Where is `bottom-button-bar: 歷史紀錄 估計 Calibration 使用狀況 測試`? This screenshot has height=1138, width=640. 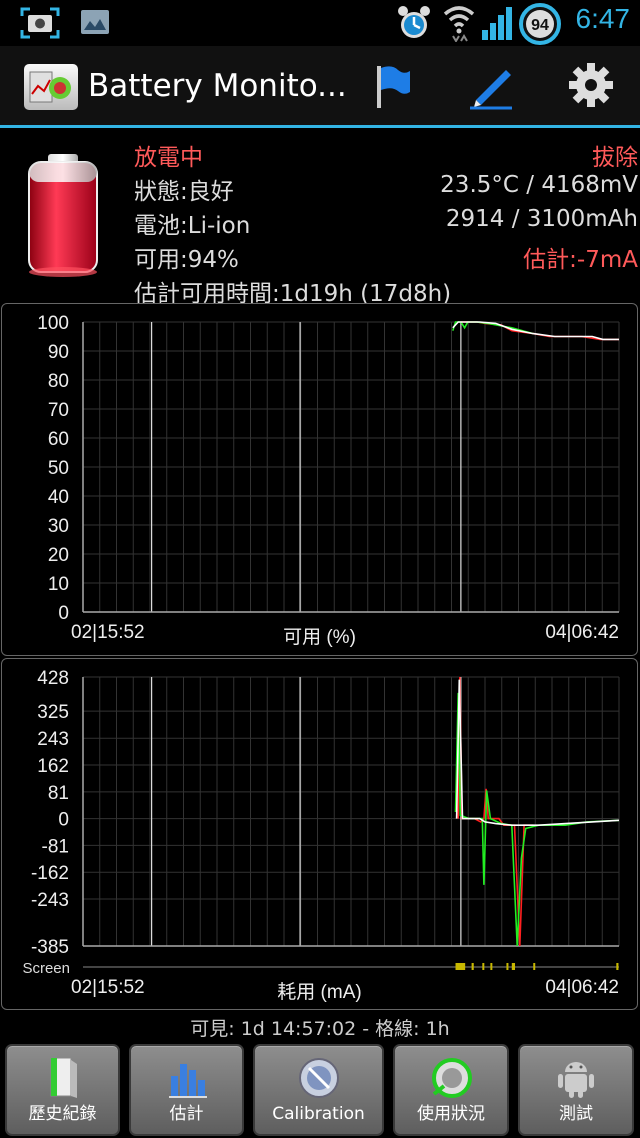 bottom-button-bar: 歷史紀錄 估計 Calibration 使用狀況 測試 is located at coordinates (320, 1091).